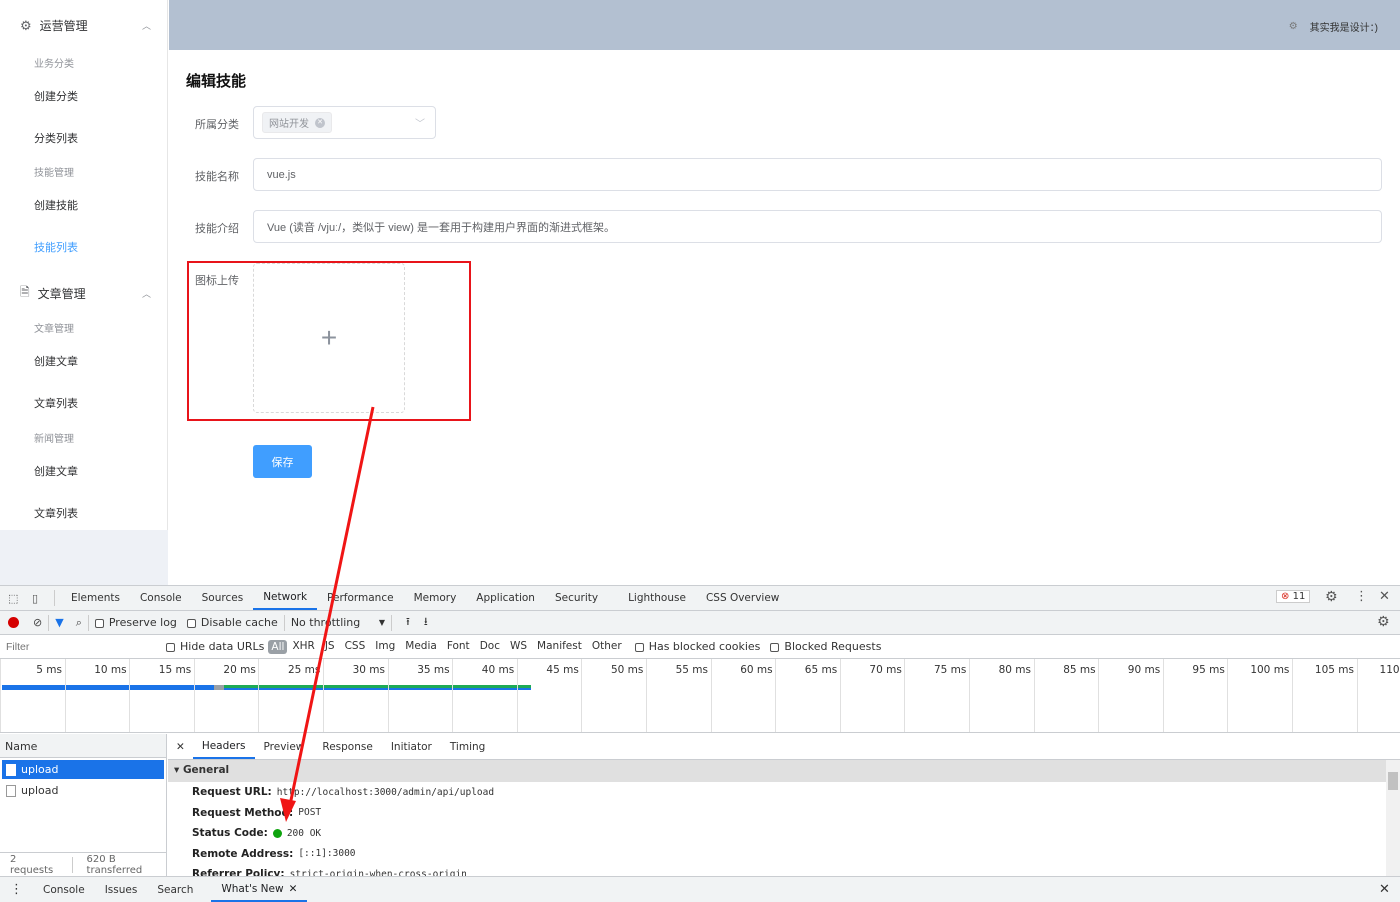 The width and height of the screenshot is (1400, 902). Describe the element at coordinates (825, 646) in the screenshot. I see `blocked-requests-checkbox: Blocked Requests` at that location.